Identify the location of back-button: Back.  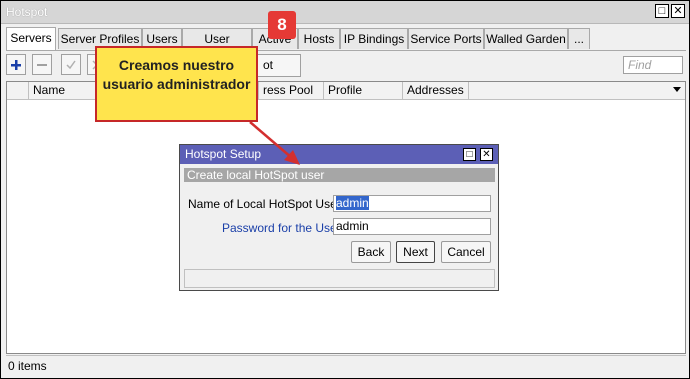
(371, 252).